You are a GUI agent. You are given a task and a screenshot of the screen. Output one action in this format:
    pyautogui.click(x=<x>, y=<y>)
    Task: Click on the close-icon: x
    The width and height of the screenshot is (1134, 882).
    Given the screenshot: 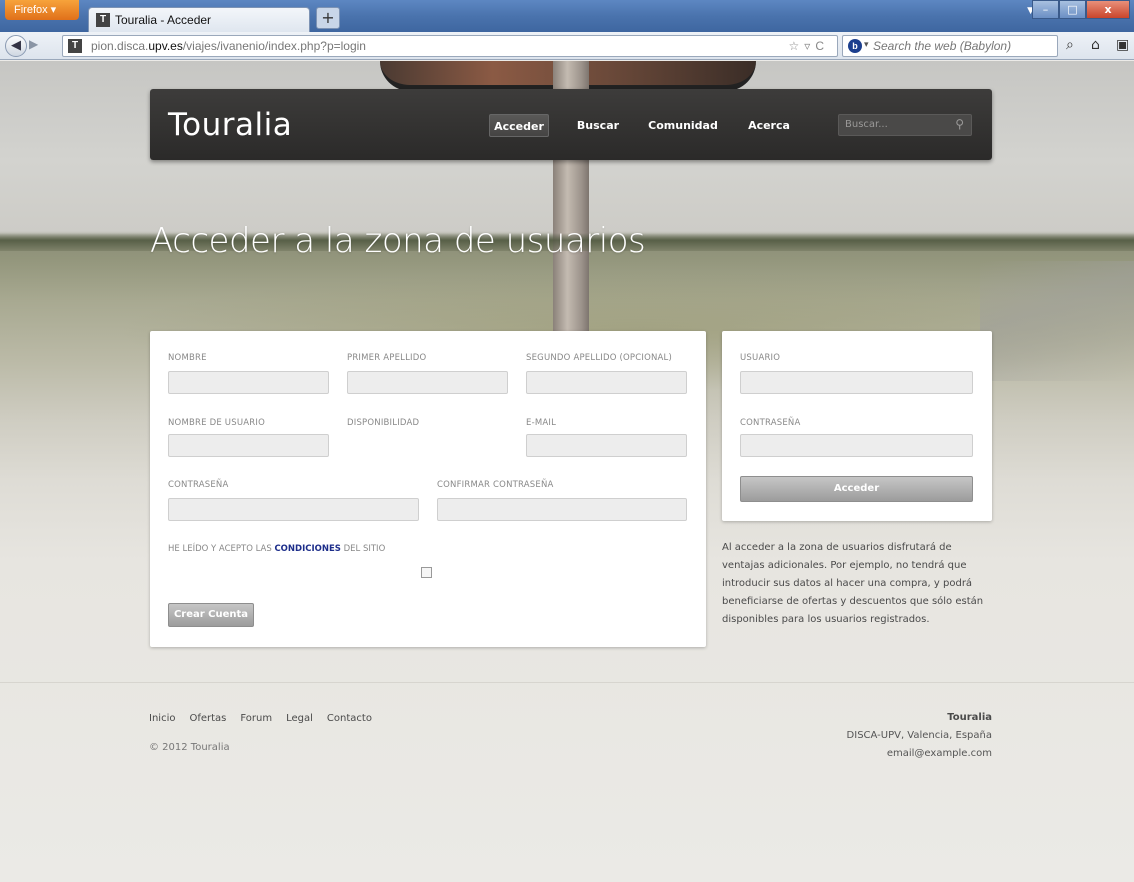 What is the action you would take?
    pyautogui.click(x=1108, y=9)
    